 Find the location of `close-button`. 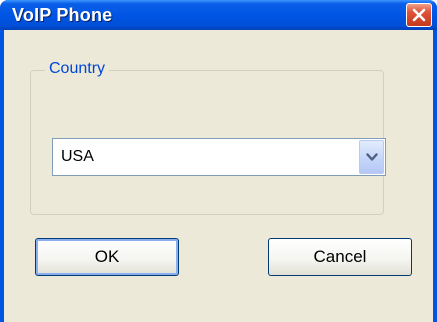

close-button is located at coordinates (419, 15).